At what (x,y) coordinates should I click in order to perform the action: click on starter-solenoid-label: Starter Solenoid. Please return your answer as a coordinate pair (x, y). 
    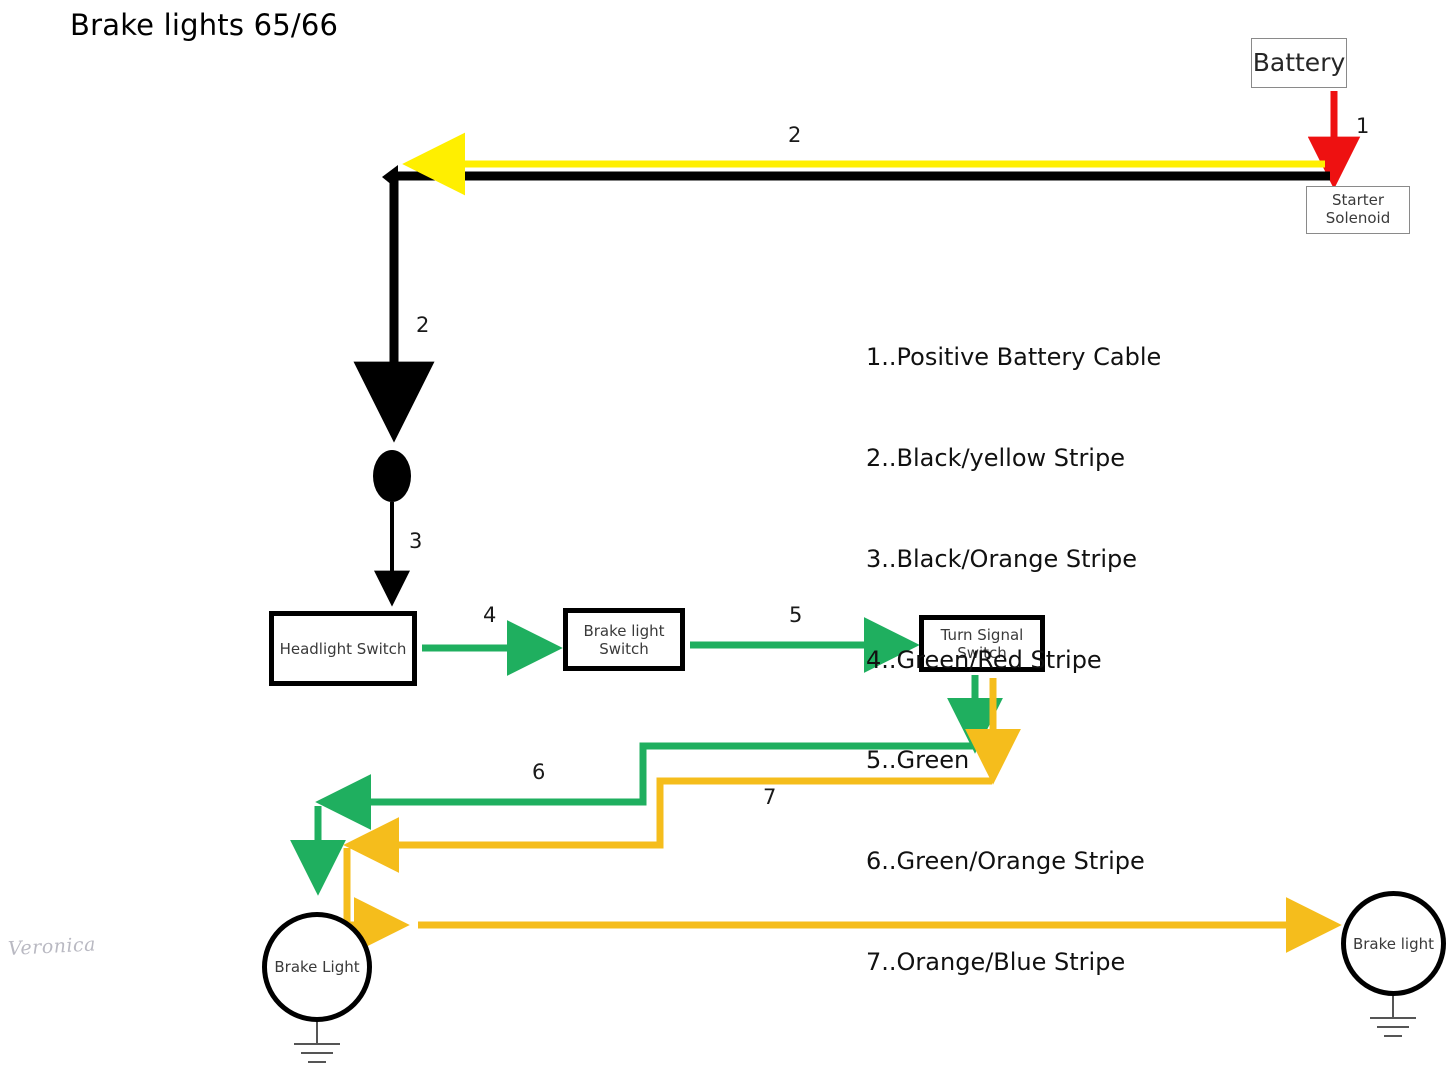
    Looking at the image, I should click on (1358, 209).